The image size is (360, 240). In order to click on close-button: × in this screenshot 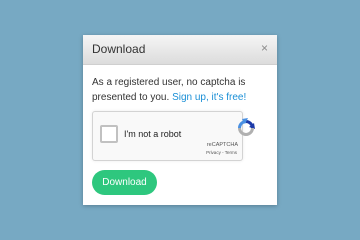, I will do `click(264, 48)`.